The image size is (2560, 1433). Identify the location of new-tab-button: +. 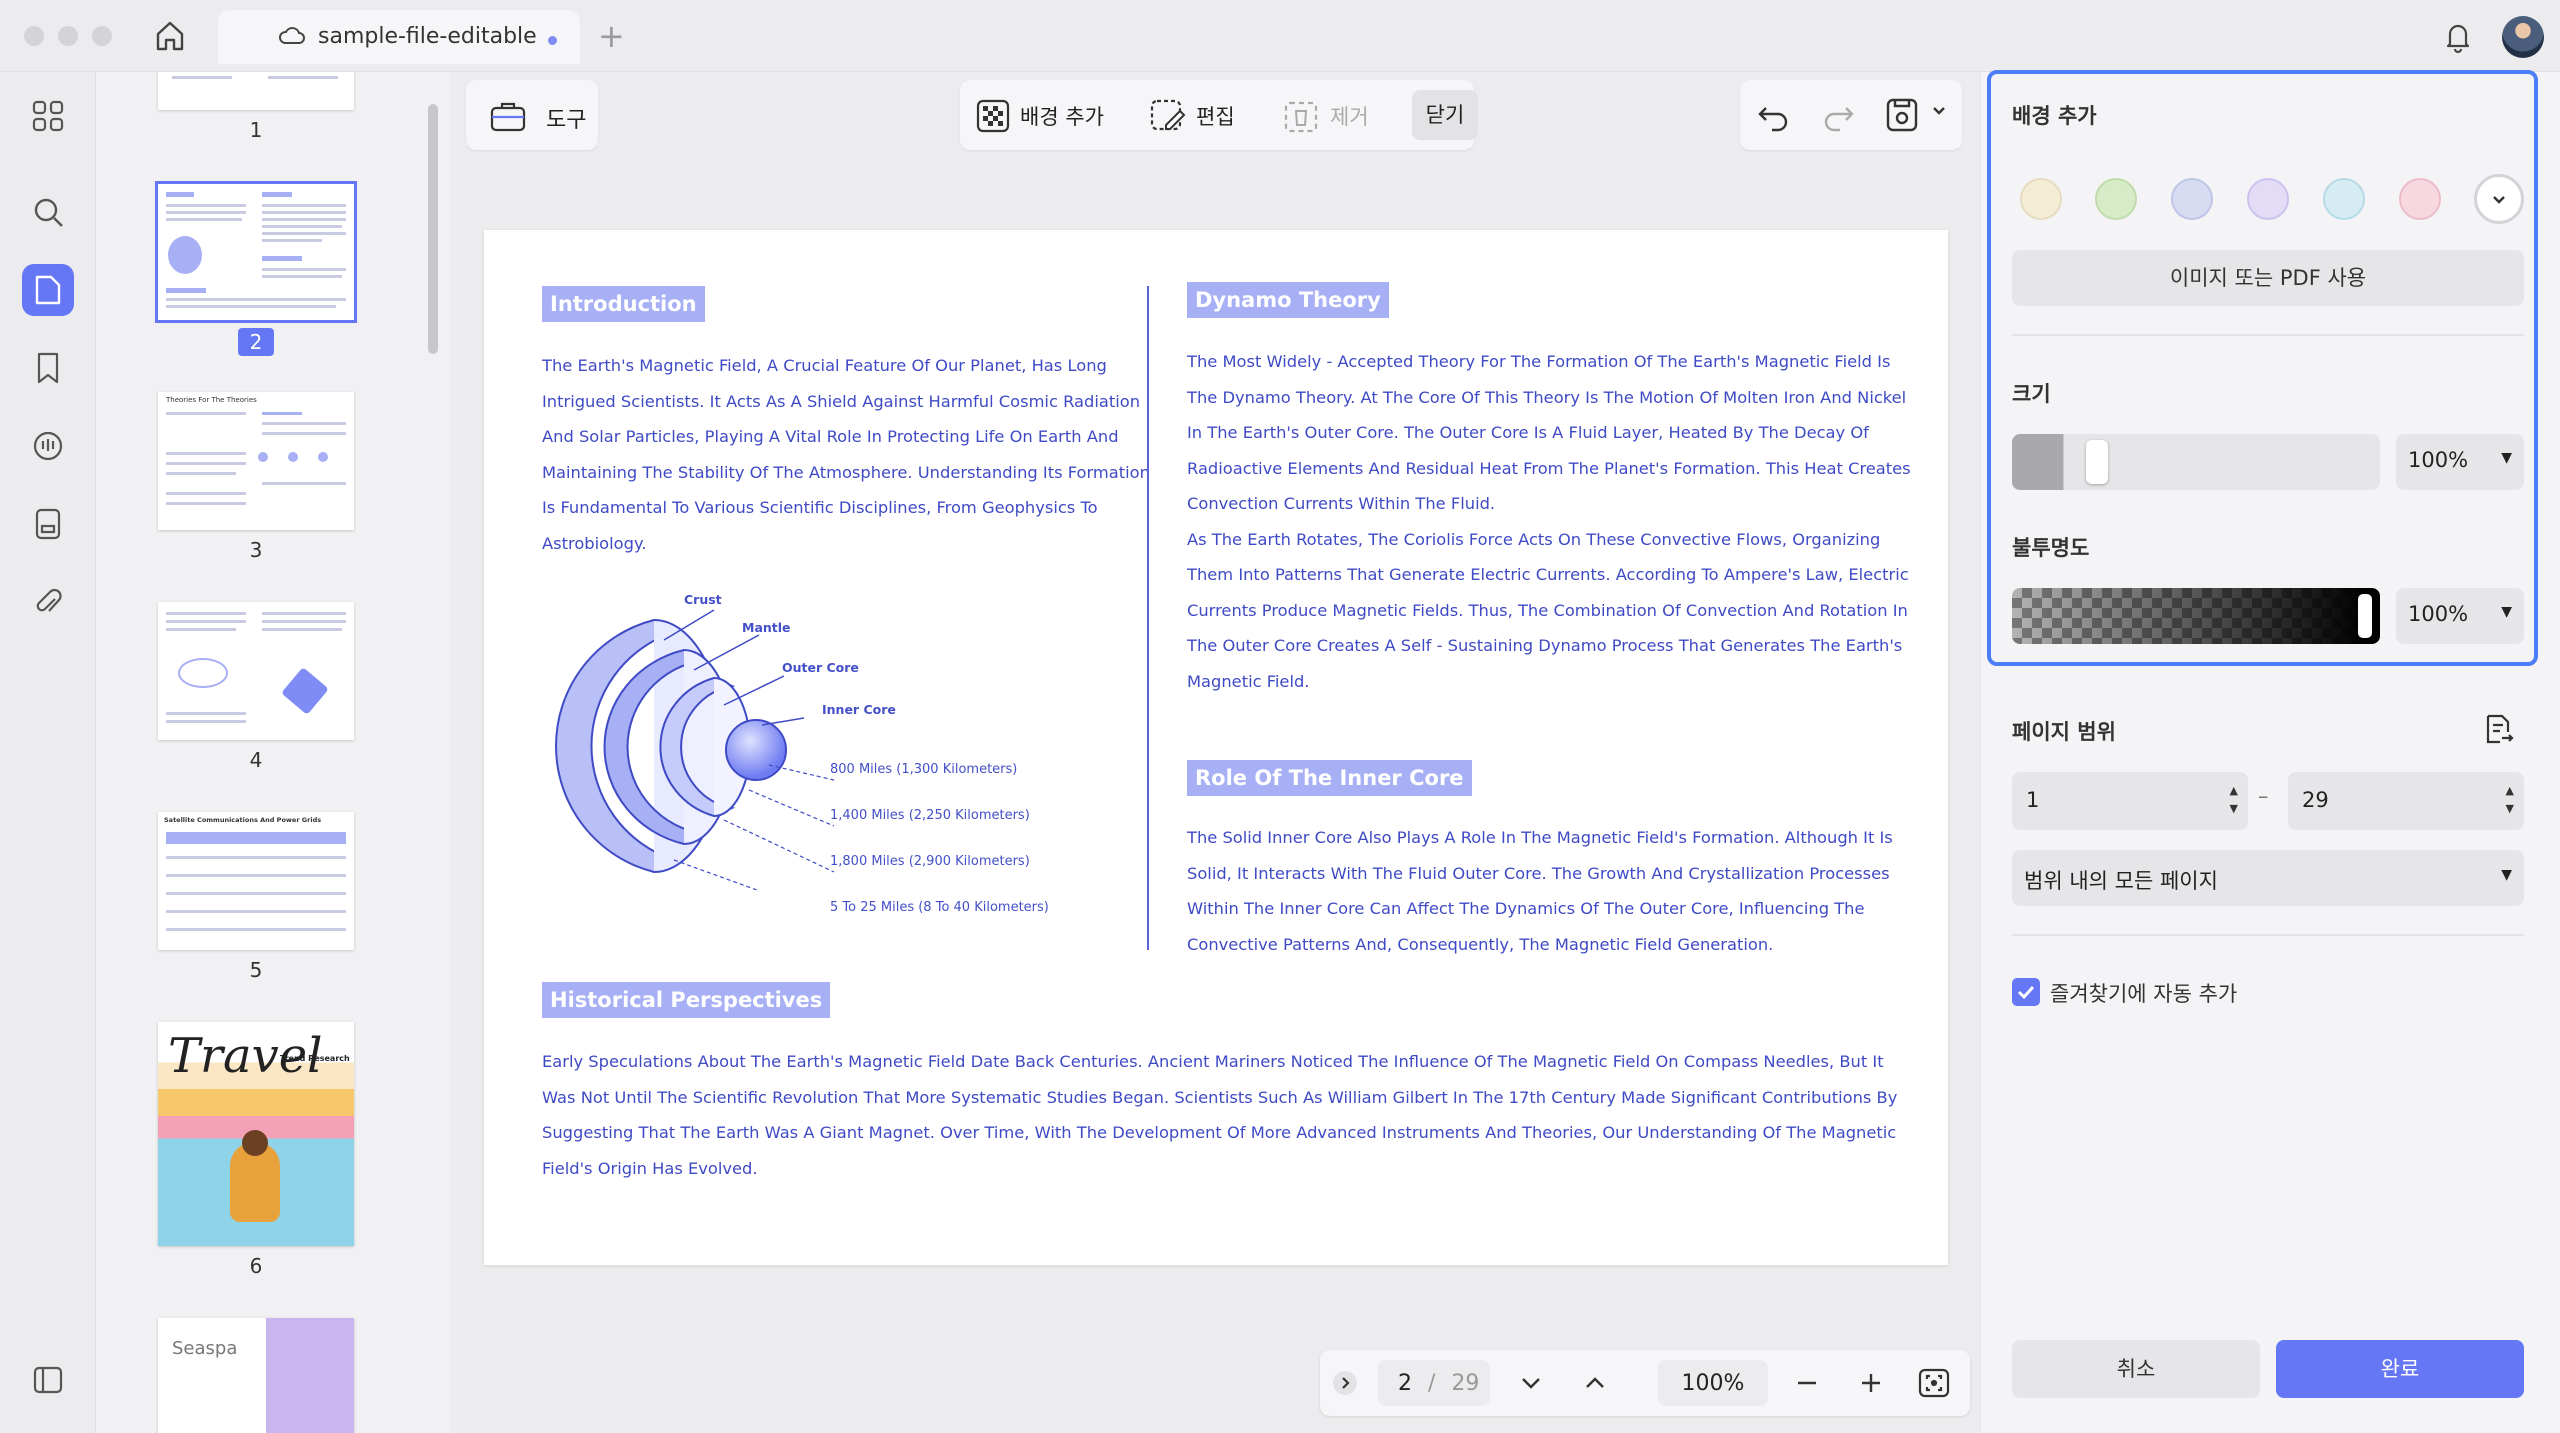
(611, 36).